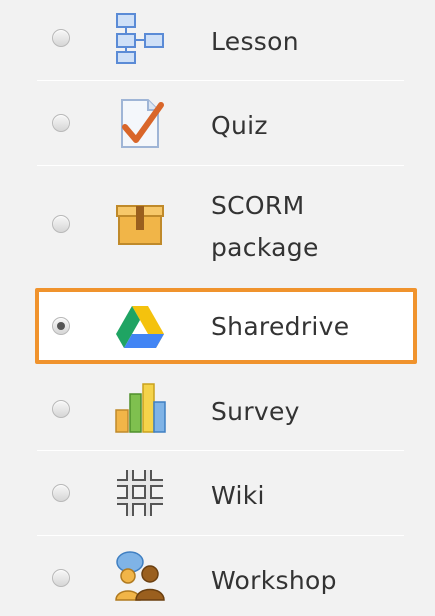  What do you see at coordinates (61, 123) in the screenshot?
I see `radio-quiz` at bounding box center [61, 123].